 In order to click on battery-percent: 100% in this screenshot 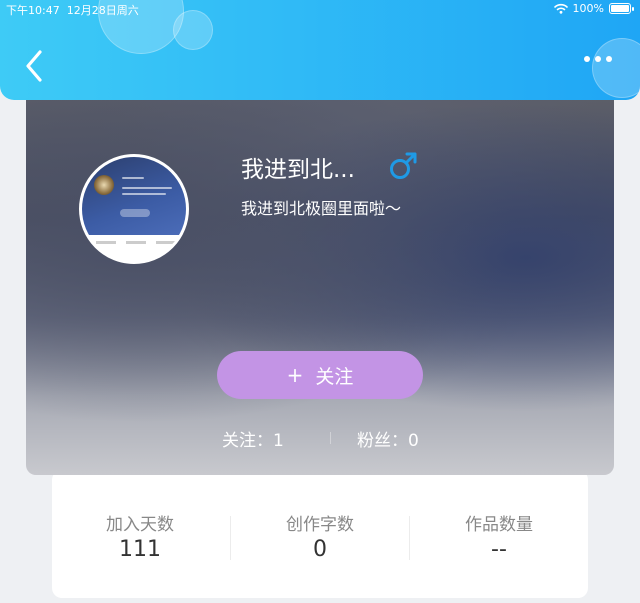, I will do `click(588, 8)`.